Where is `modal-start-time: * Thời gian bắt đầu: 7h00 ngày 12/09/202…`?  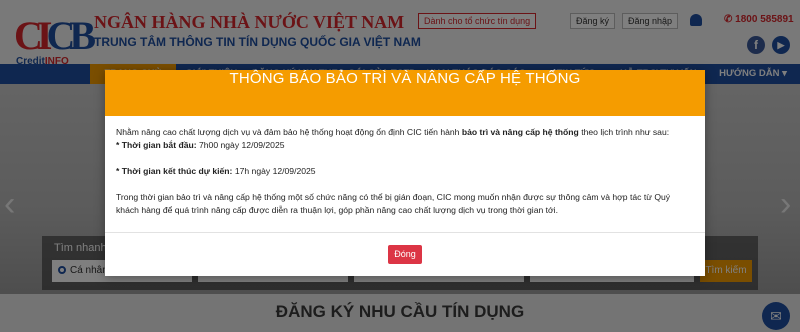 modal-start-time: * Thời gian bắt đầu: 7h00 ngày 12/09/202… is located at coordinates (200, 145).